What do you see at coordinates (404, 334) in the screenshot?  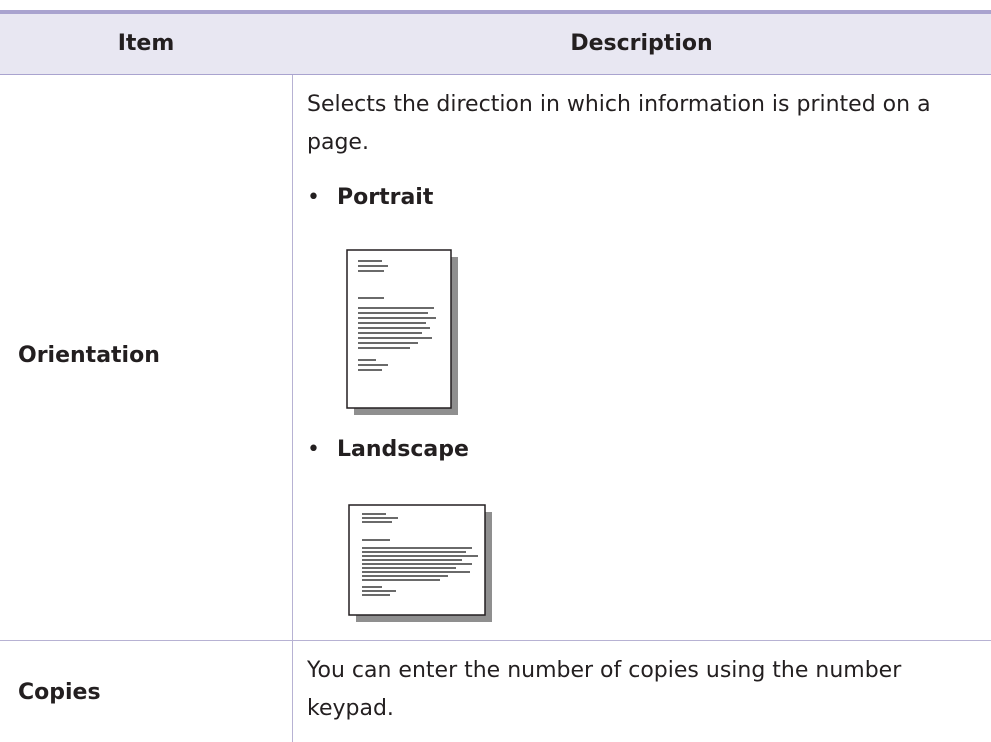 I see `portrait-page-icon` at bounding box center [404, 334].